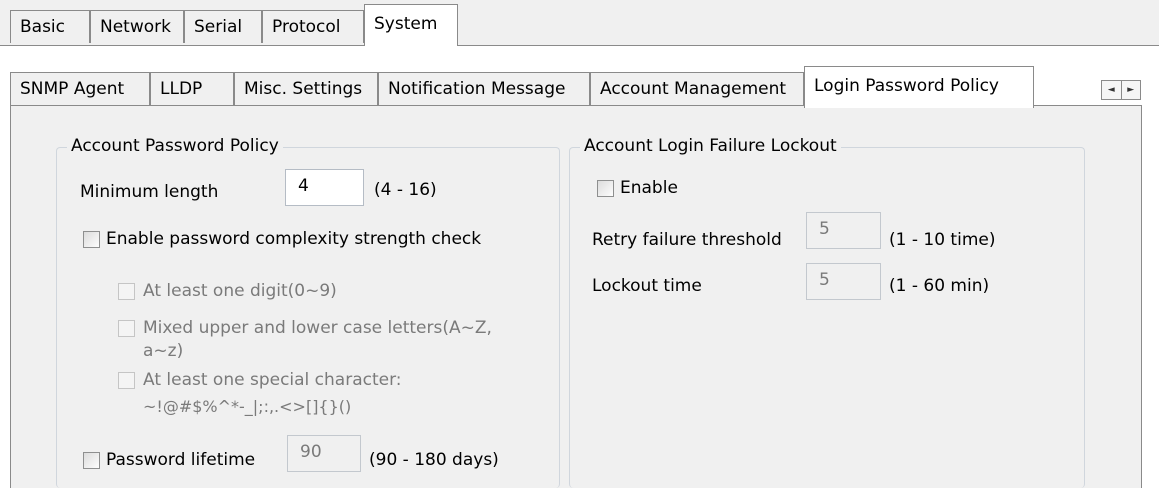 The width and height of the screenshot is (1159, 488). Describe the element at coordinates (942, 240) in the screenshot. I see `retry-threshold-range: (1 - 10 time)` at that location.